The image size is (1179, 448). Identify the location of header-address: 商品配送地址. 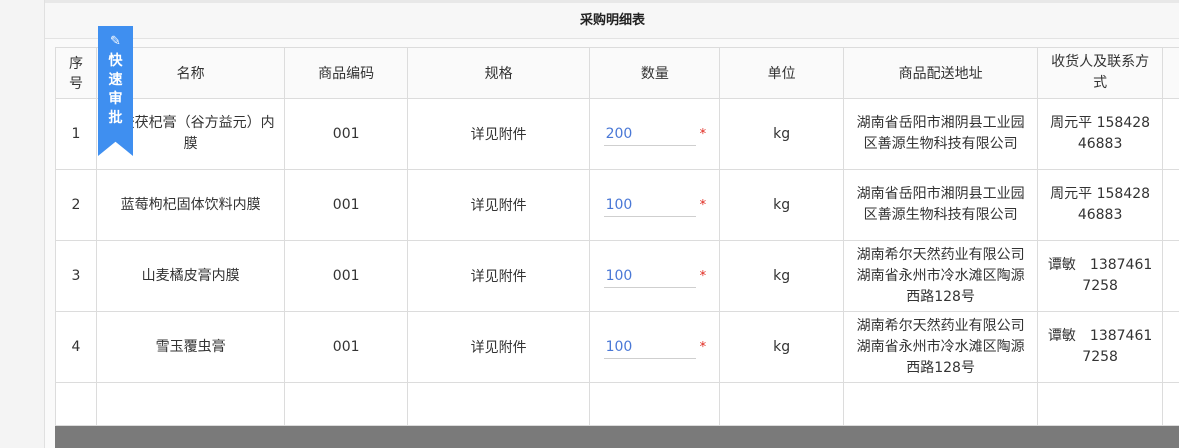
(940, 73).